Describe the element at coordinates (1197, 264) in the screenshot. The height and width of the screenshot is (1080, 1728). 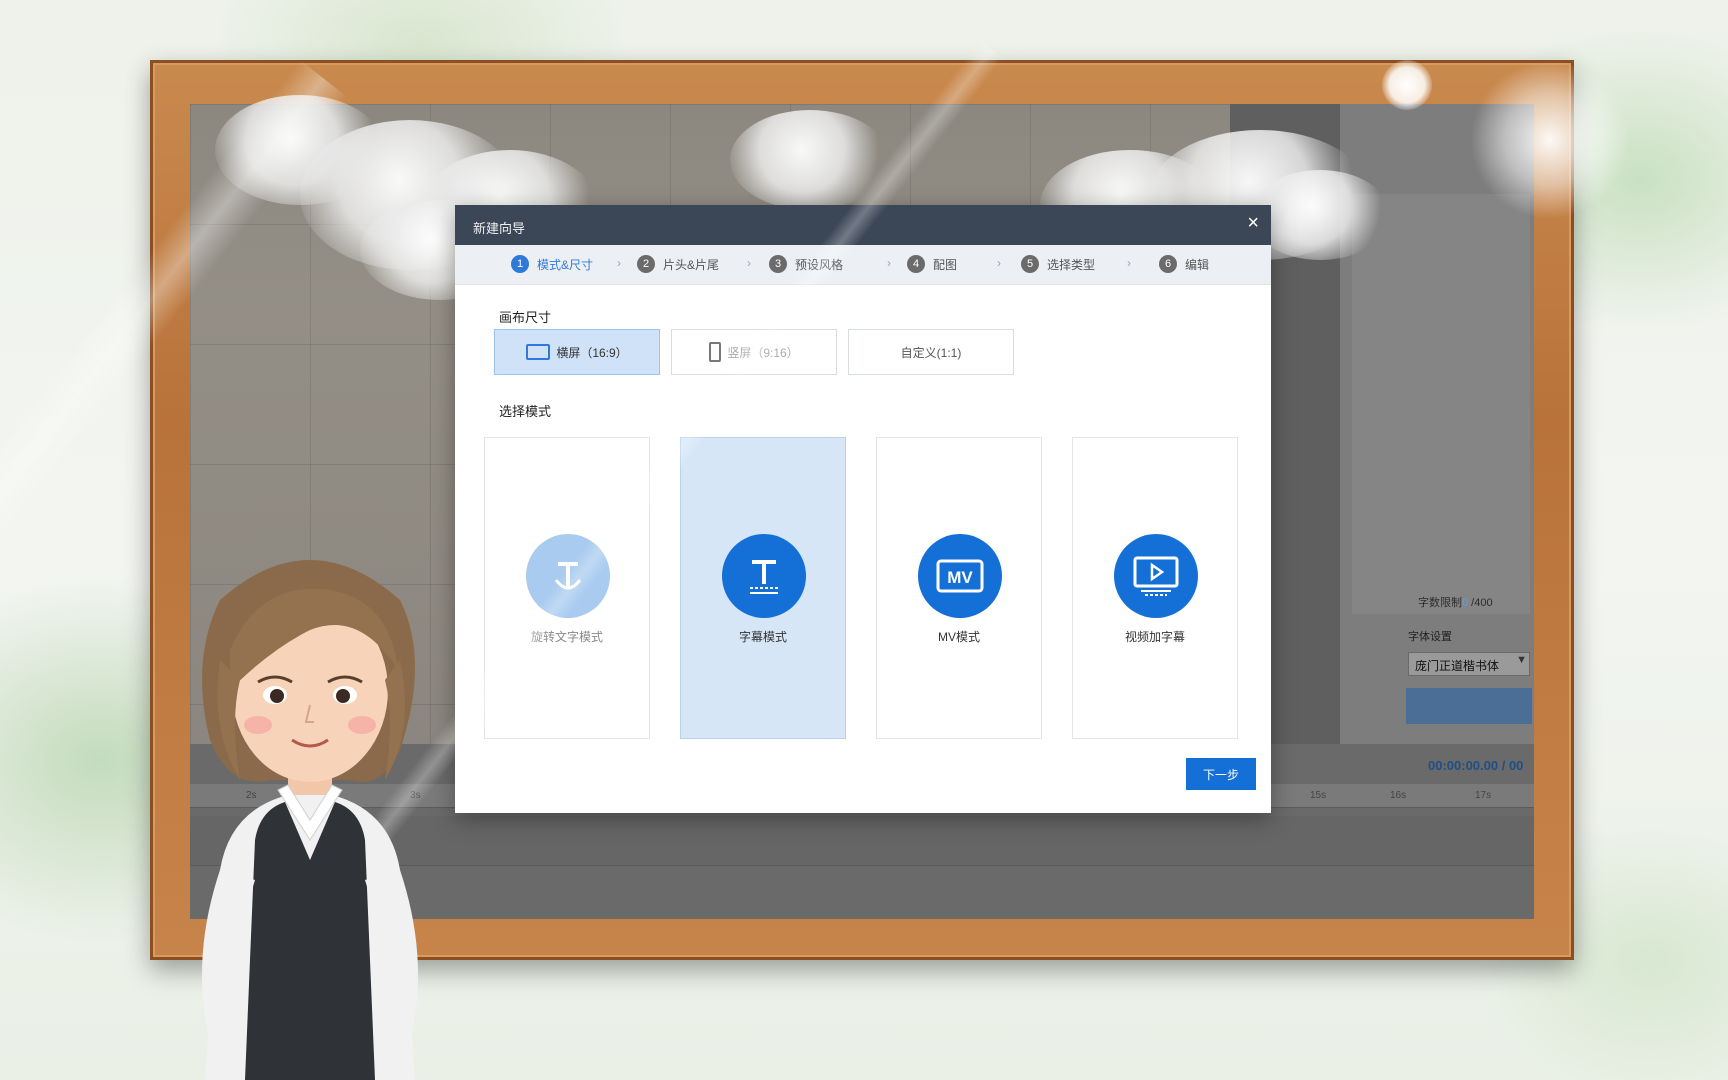
I see `step-label: 编辑` at that location.